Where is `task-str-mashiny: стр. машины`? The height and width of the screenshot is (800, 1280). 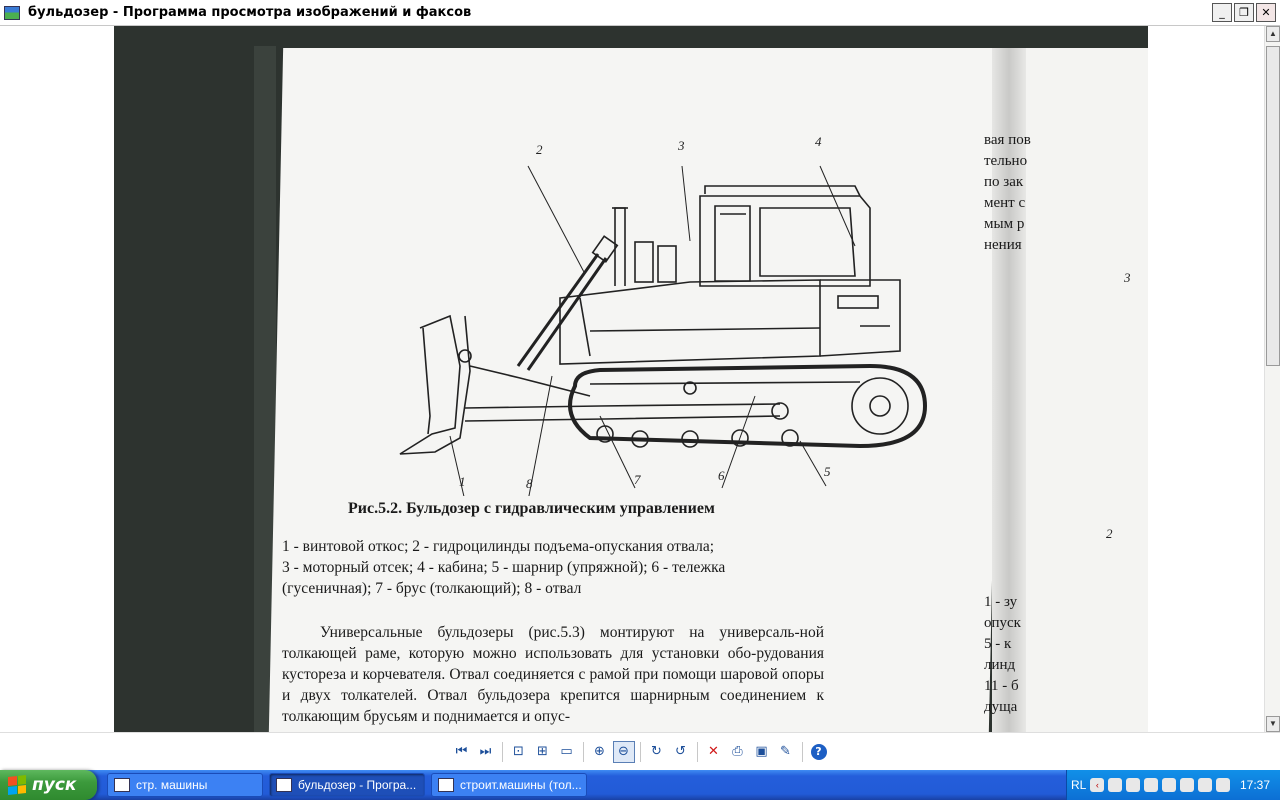
task-str-mashiny: стр. машины is located at coordinates (185, 785).